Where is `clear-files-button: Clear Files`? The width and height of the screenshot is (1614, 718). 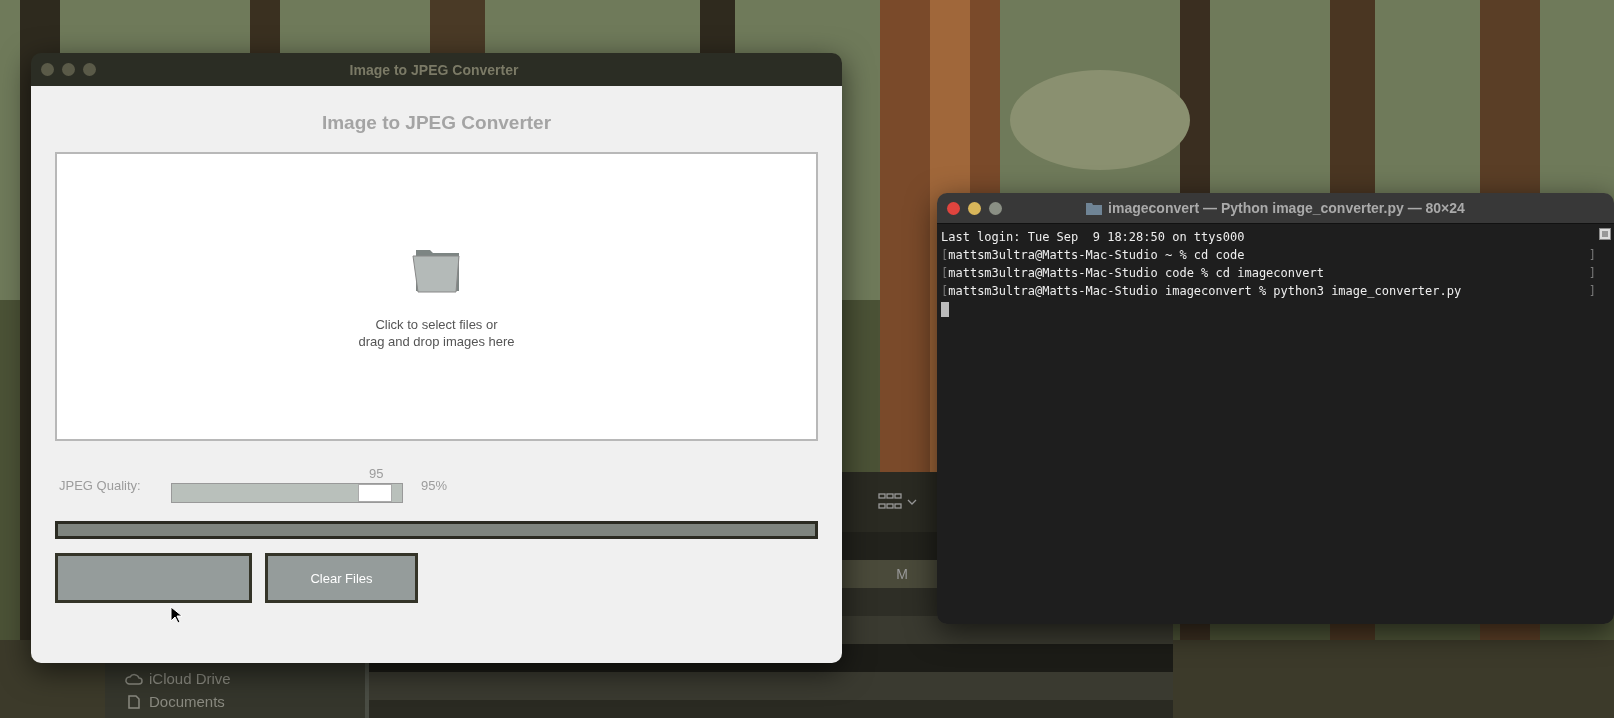
clear-files-button: Clear Files is located at coordinates (341, 578).